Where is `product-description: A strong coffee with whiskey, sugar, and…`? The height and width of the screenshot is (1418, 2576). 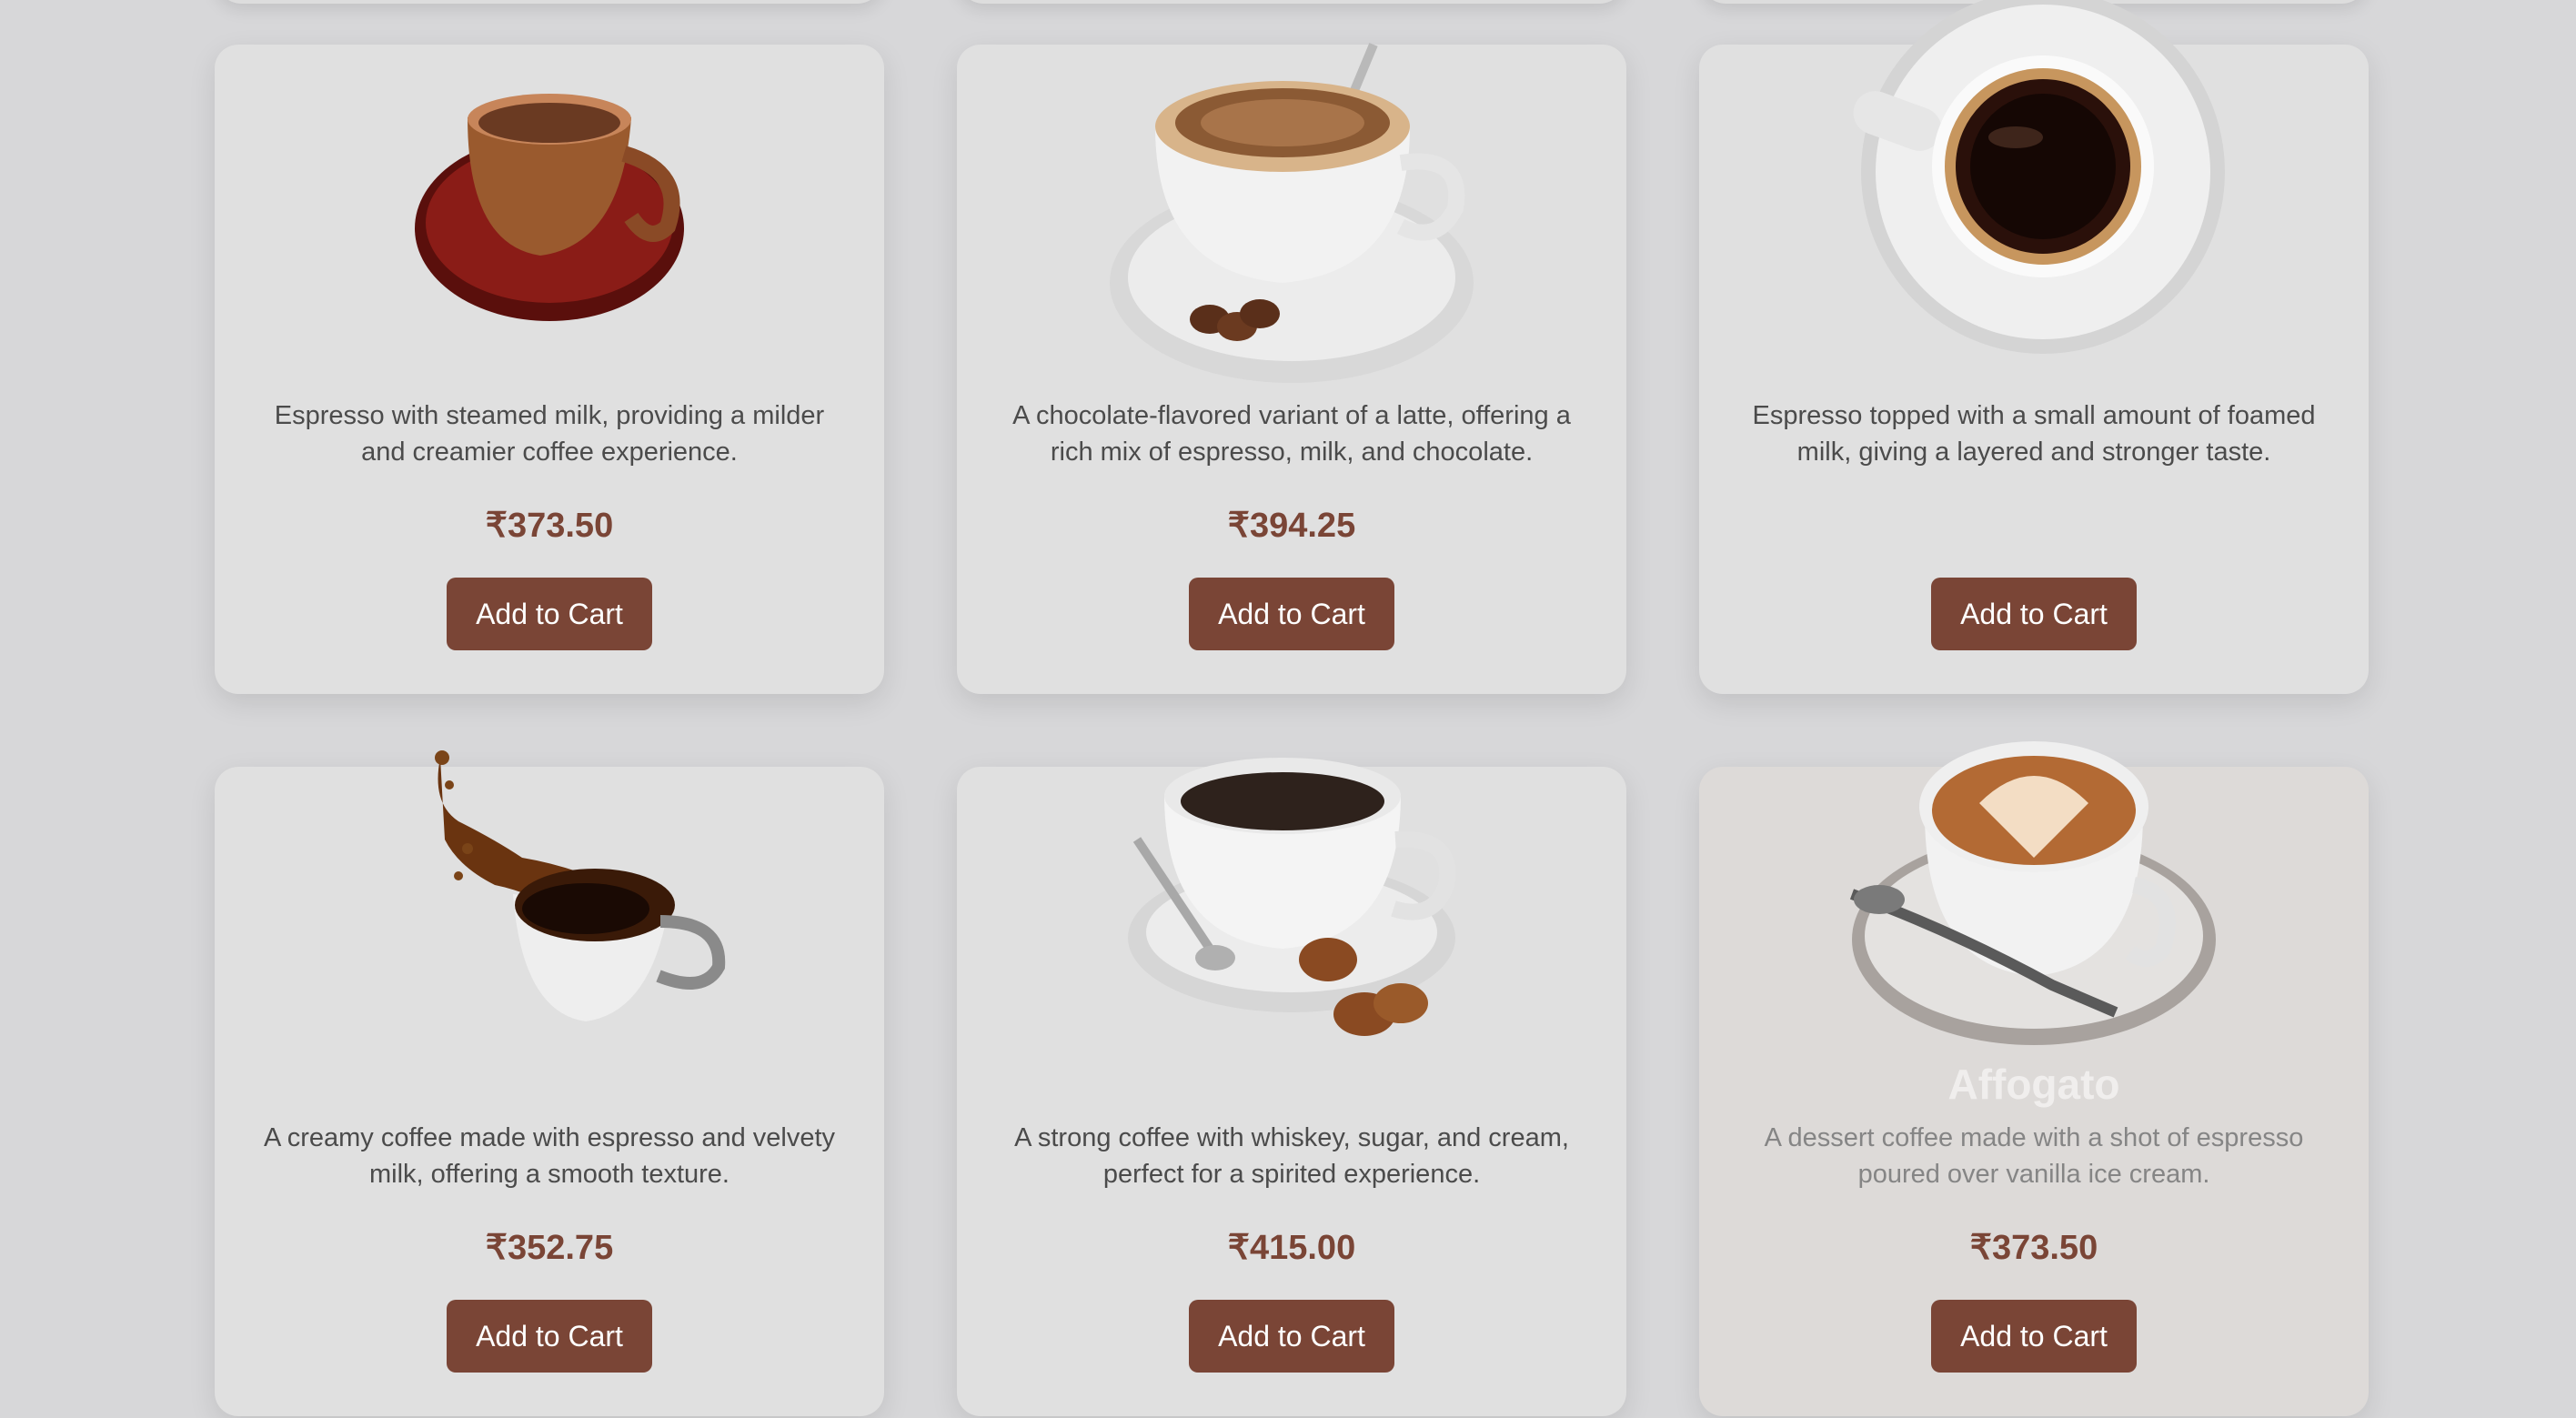
product-description: A strong coffee with whiskey, sugar, and… is located at coordinates (1291, 1156).